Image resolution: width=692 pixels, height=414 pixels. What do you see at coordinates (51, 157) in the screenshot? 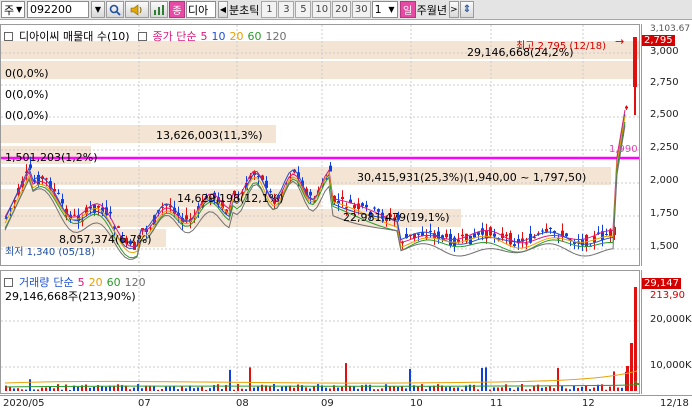
I see `volume-profile-label: 1,501,203(1,2%)` at bounding box center [51, 157].